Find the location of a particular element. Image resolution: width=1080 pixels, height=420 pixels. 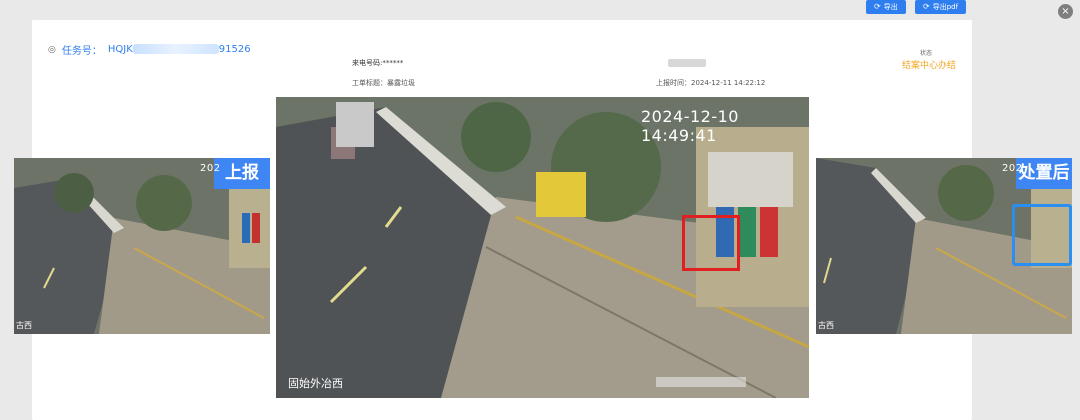

close-icon: × is located at coordinates (1065, 11).